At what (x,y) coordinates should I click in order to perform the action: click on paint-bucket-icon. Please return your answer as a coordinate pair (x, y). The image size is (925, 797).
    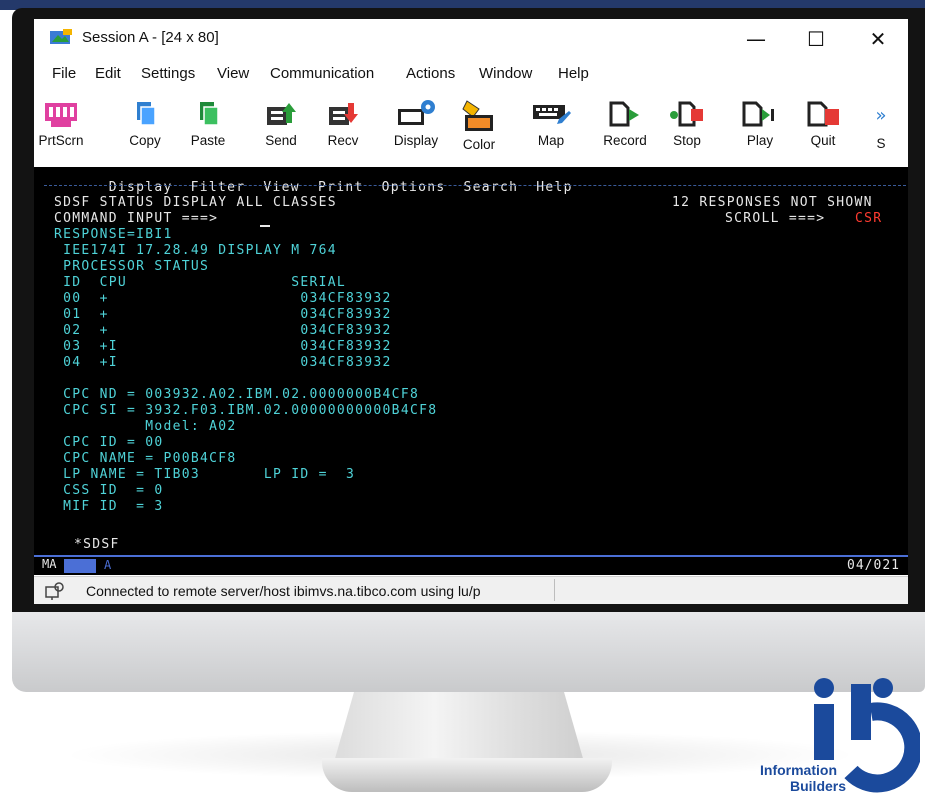
    Looking at the image, I should click on (477, 115).